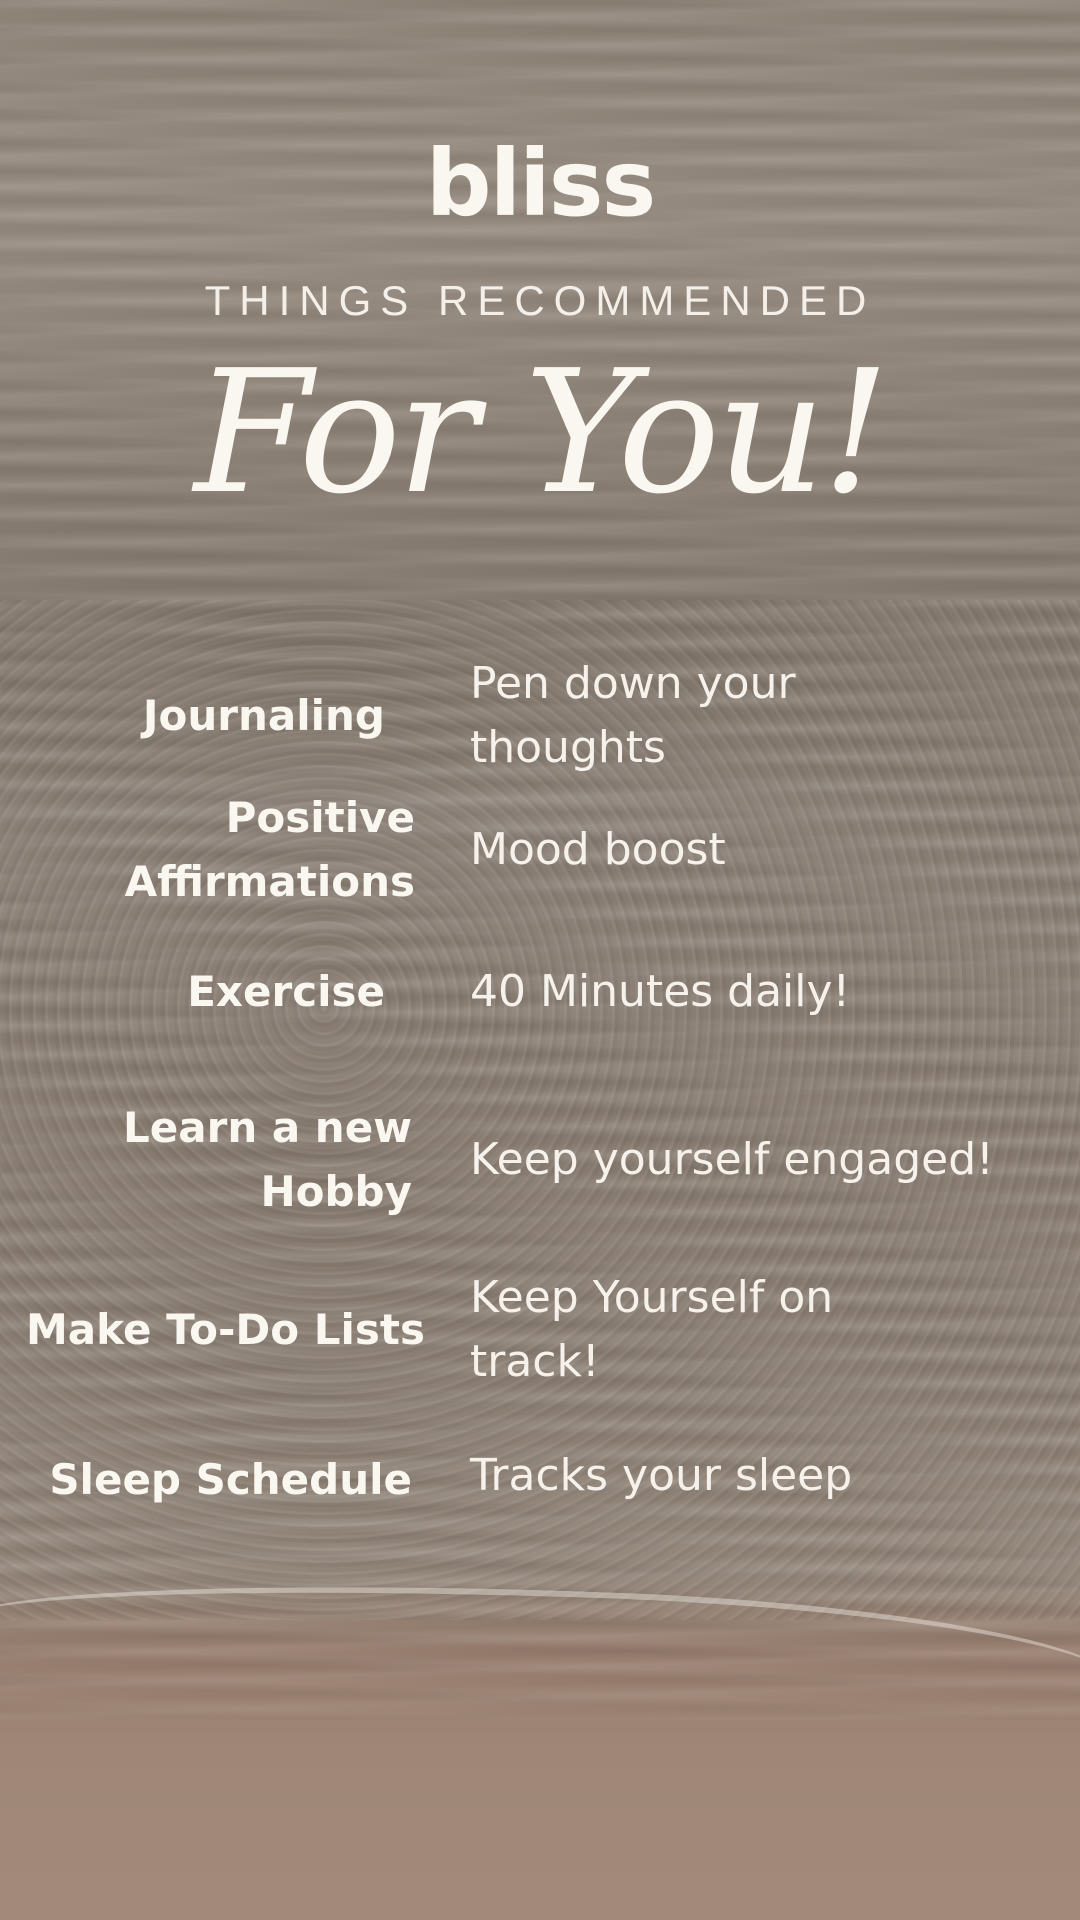  I want to click on page-subtitle: THINGS RECOMMENDED, so click(540, 300).